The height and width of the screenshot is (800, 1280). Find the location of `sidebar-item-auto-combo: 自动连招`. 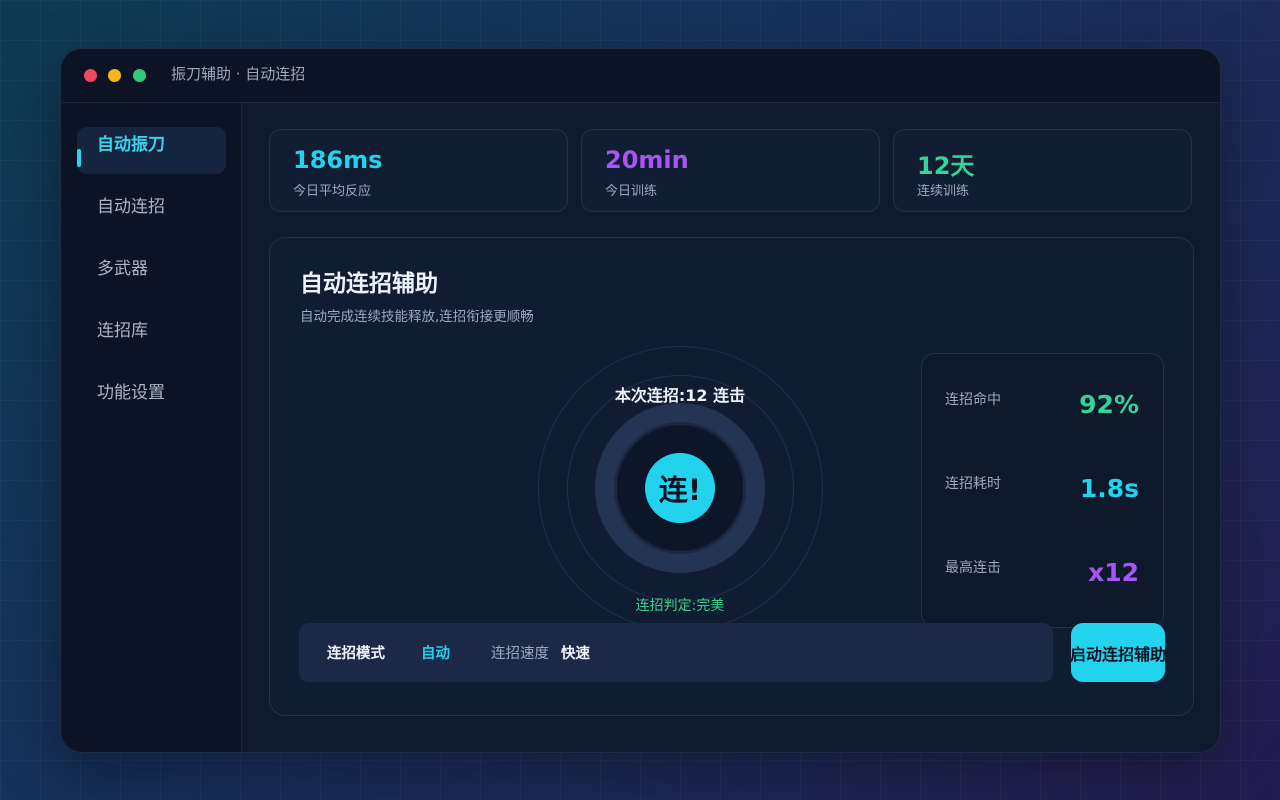

sidebar-item-auto-combo: 自动连招 is located at coordinates (151, 212).